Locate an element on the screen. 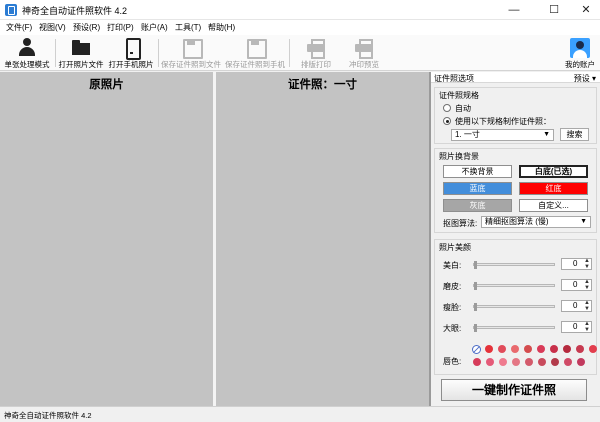 Image resolution: width=600 pixels, height=422 pixels. mode-label: 单张处理模式 is located at coordinates (27, 64).